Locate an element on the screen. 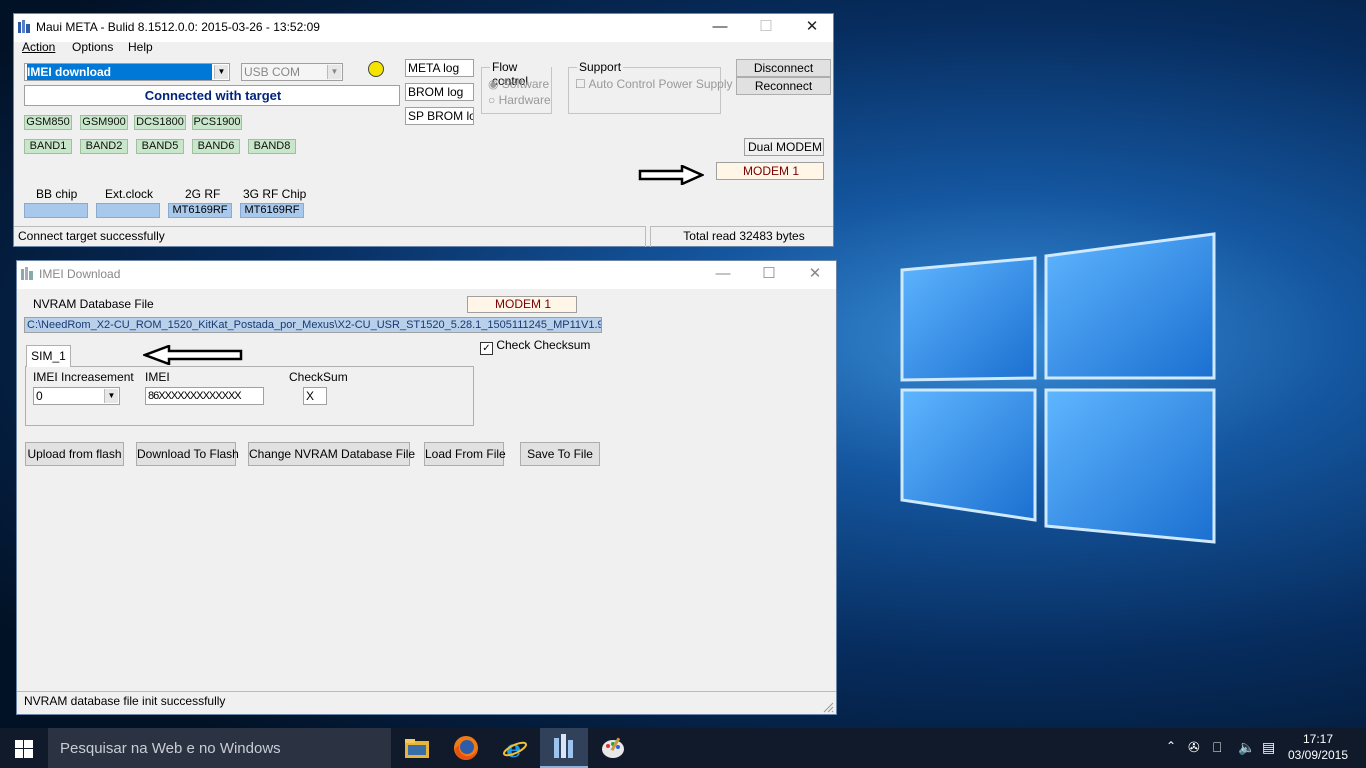 This screenshot has width=1366, height=768. checkbox-icon: ☐ is located at coordinates (580, 84).